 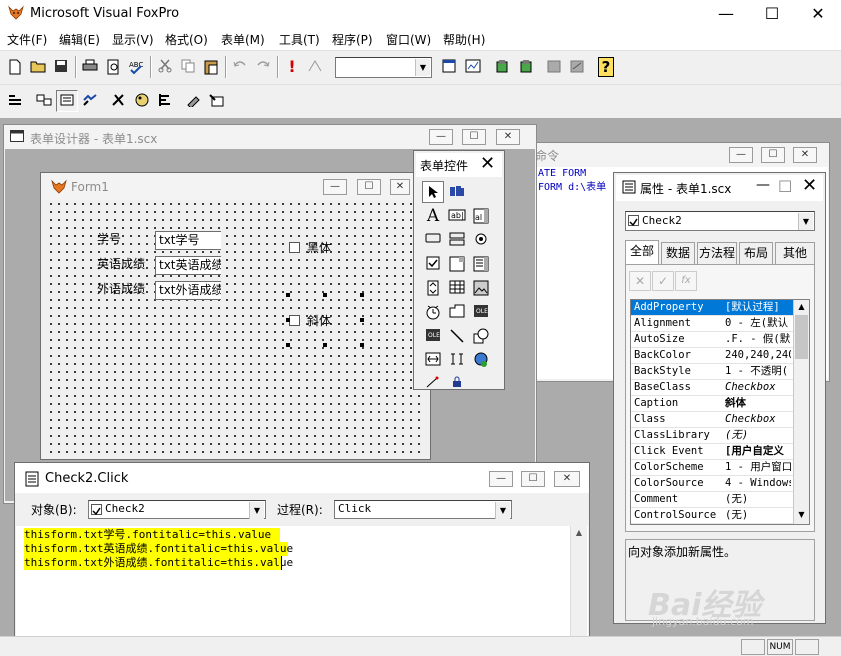 I want to click on option-group-tool-icon, so click(x=481, y=240).